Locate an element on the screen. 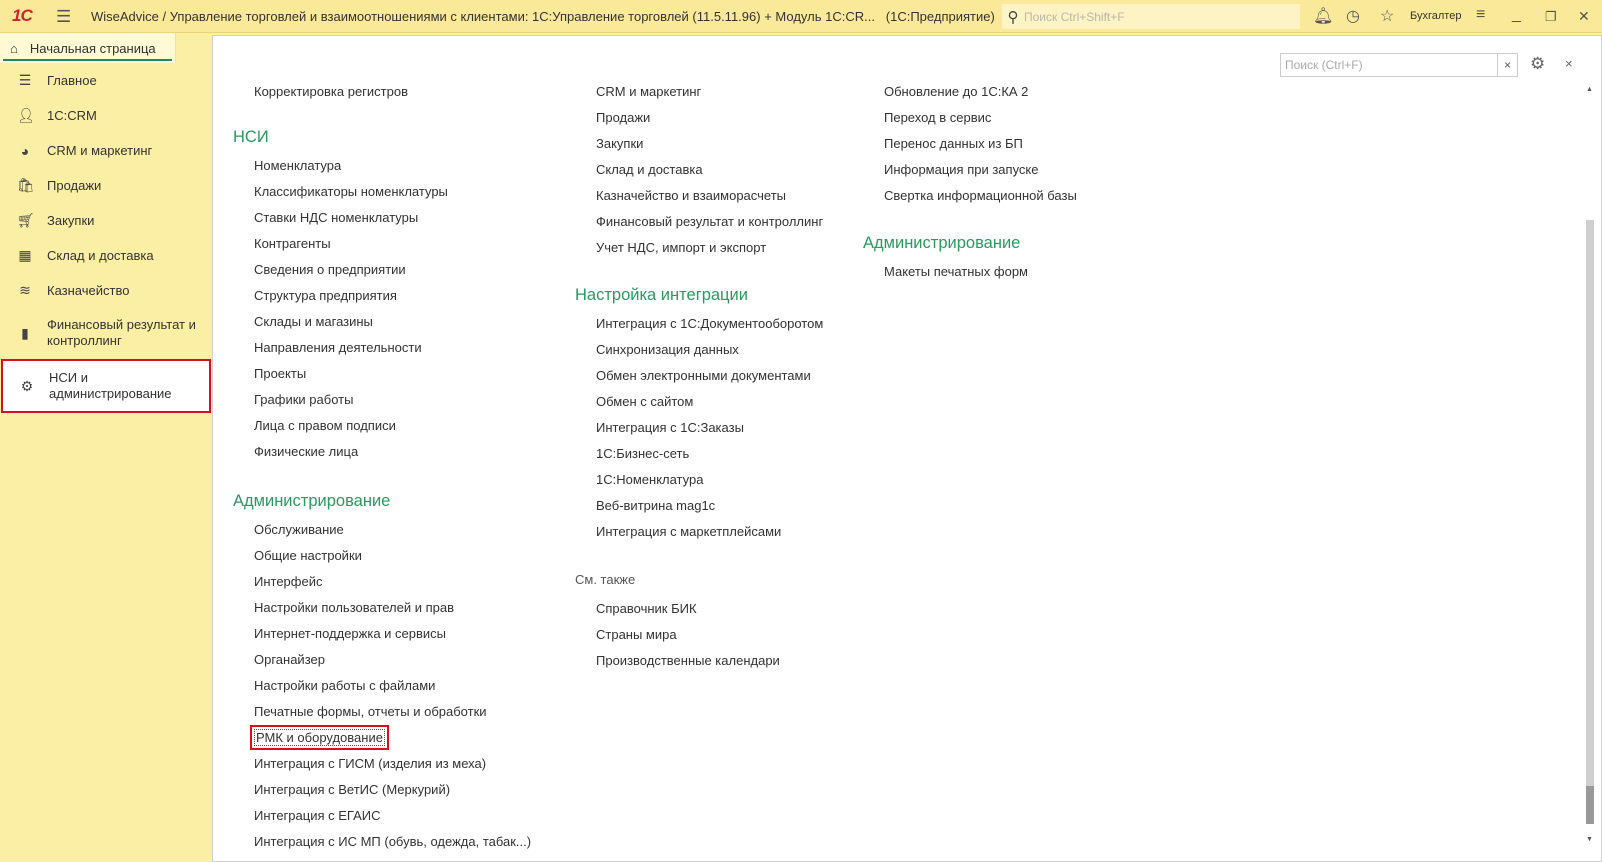 The width and height of the screenshot is (1602, 862). nav-link-label: Обслуживание is located at coordinates (299, 529).